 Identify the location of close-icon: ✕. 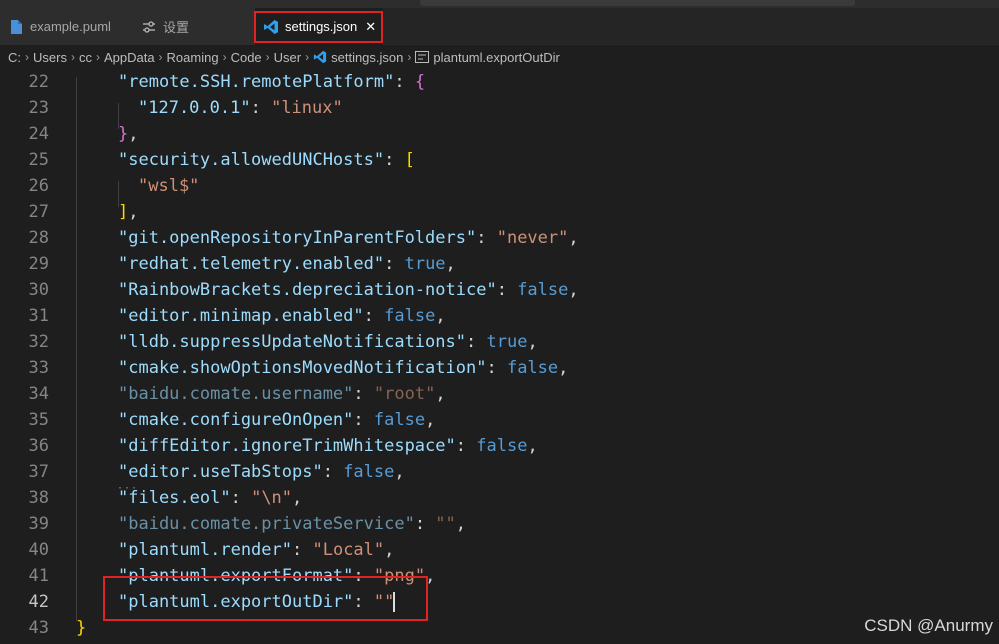
(370, 27).